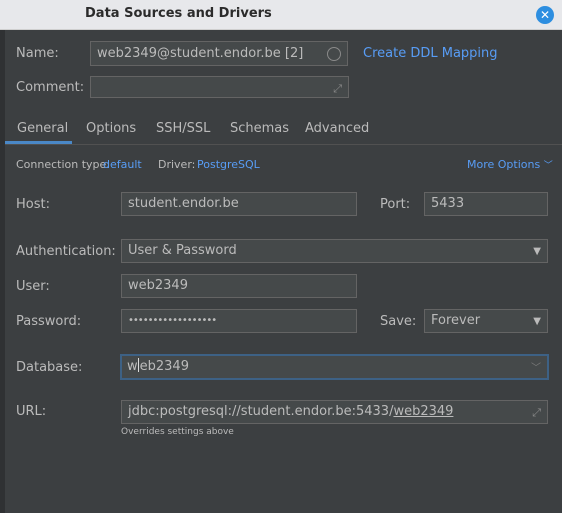  I want to click on comment-label: Comment:, so click(50, 87).